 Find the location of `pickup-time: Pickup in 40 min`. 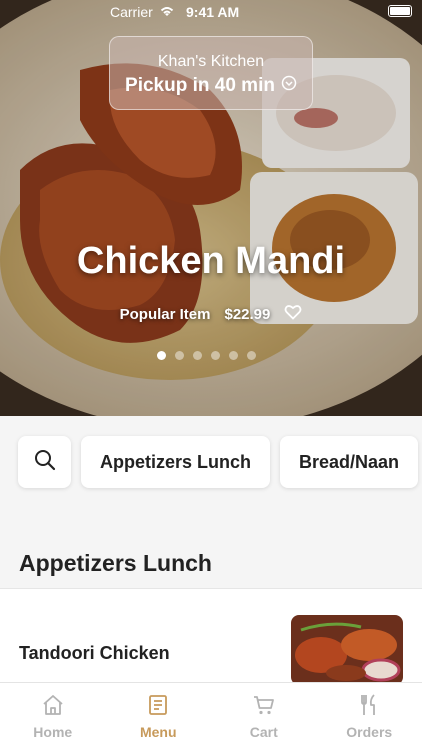

pickup-time: Pickup in 40 min is located at coordinates (211, 86).